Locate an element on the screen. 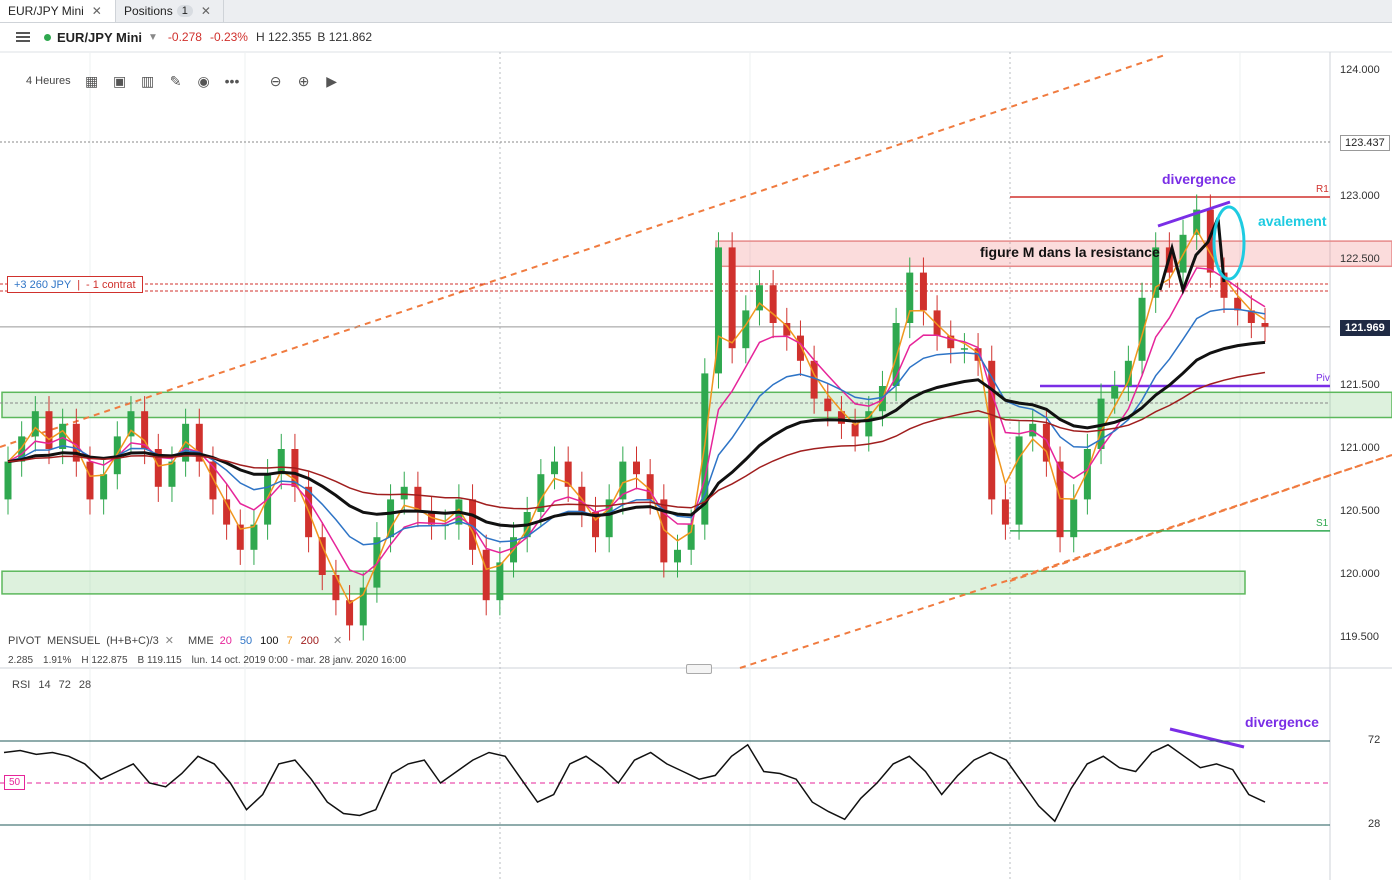  rsi-panel is located at coordinates (665, 783).